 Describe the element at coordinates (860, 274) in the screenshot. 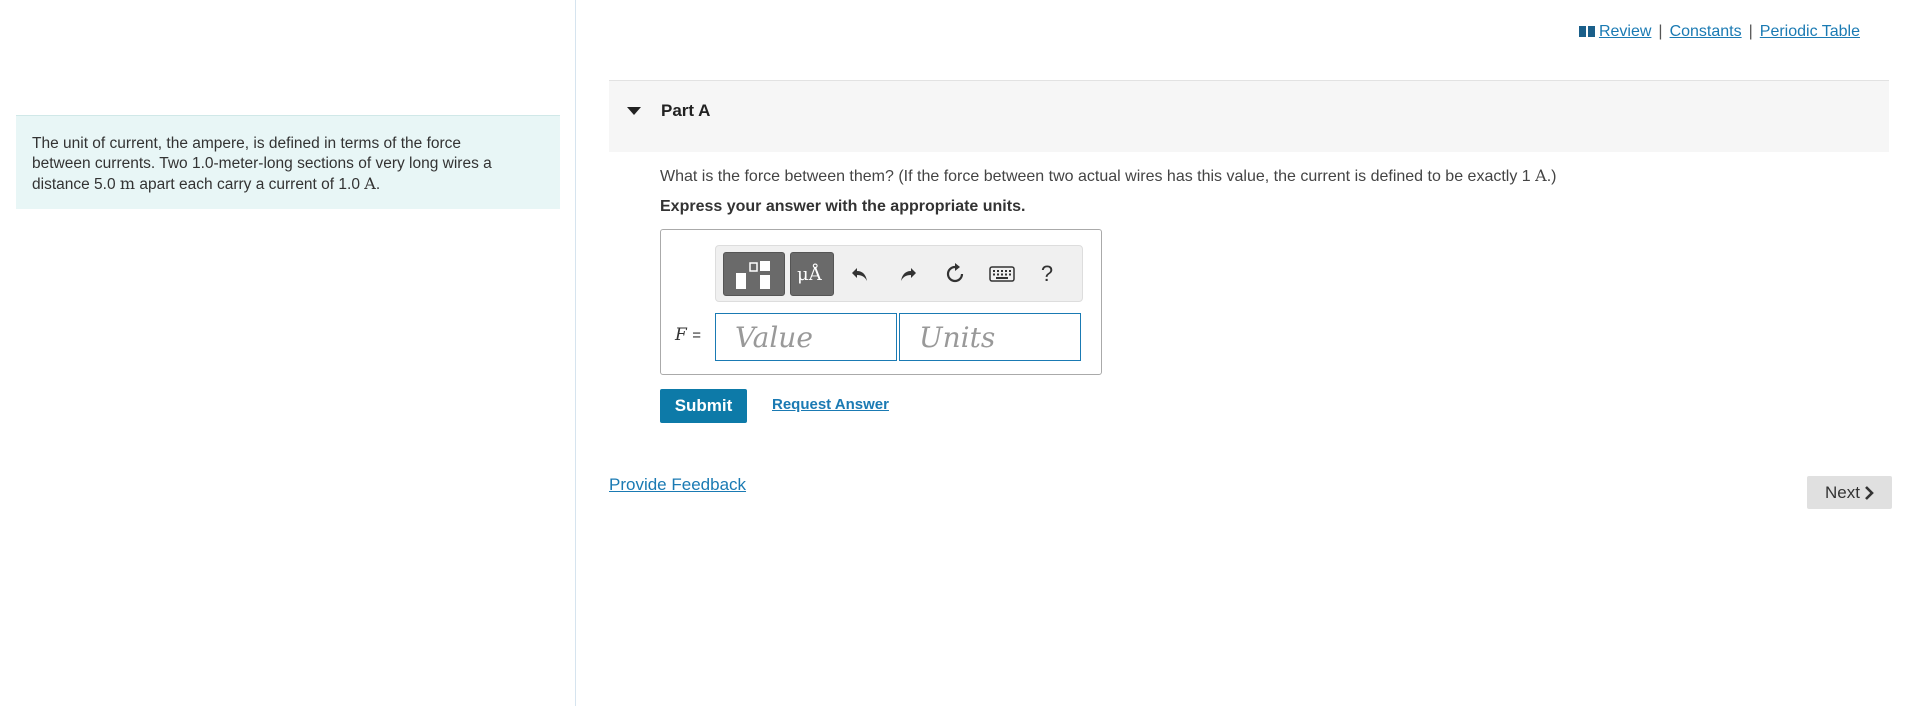

I see `undo-icon` at that location.